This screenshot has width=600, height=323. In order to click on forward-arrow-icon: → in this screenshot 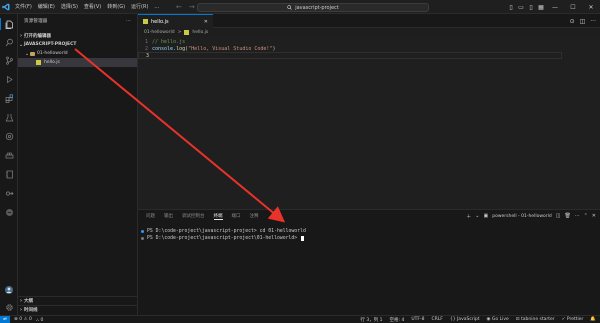, I will do `click(192, 7)`.